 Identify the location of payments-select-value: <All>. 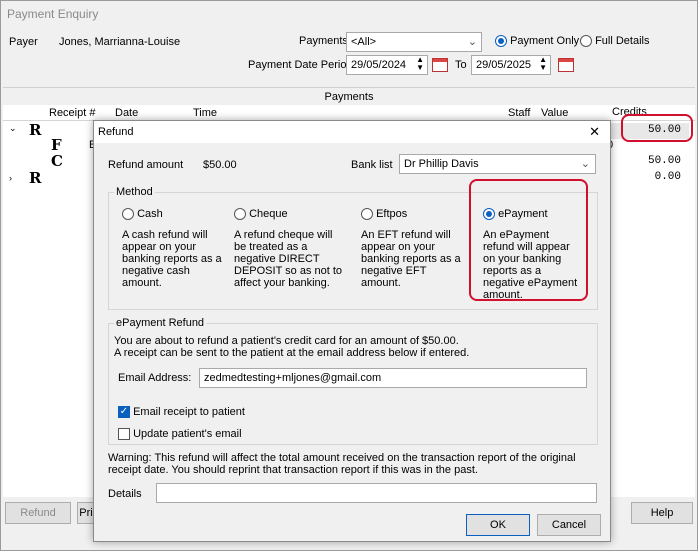
(364, 42).